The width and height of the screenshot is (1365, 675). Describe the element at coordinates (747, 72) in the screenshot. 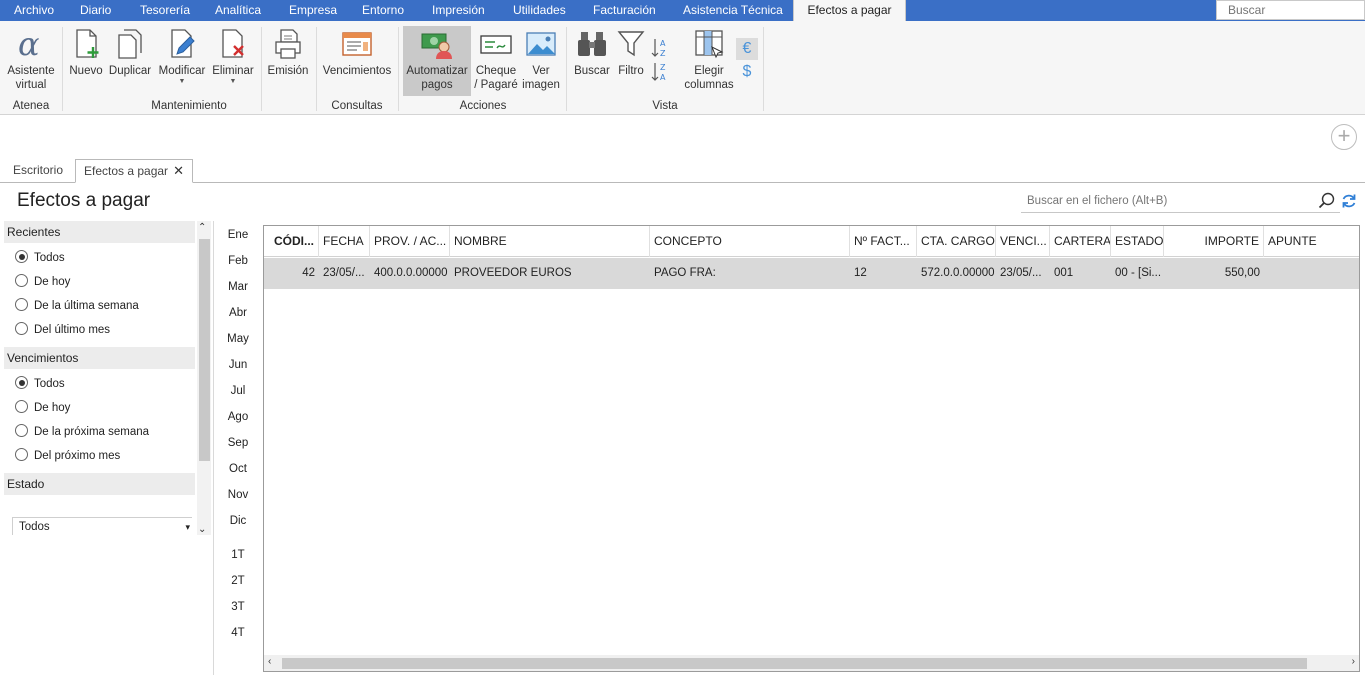

I see `dollar-currency-icon: $` at that location.